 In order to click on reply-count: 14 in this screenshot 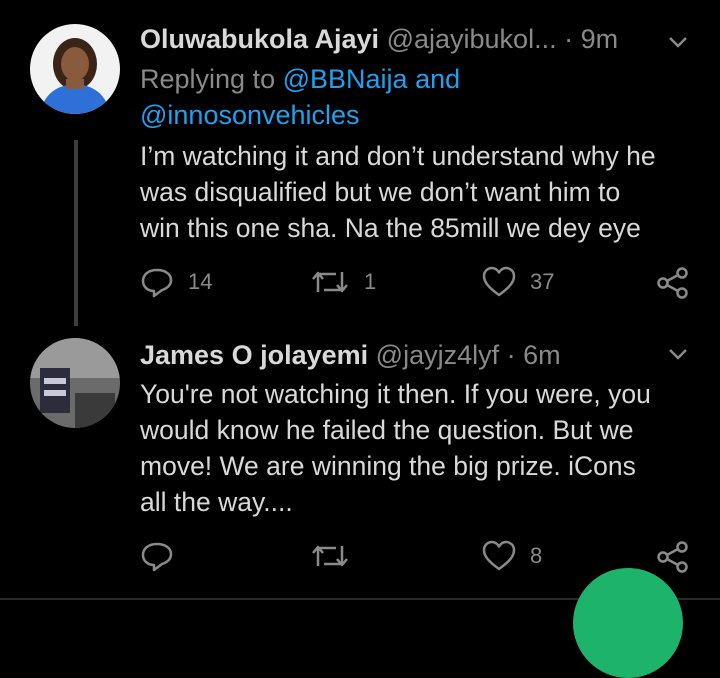, I will do `click(200, 281)`.